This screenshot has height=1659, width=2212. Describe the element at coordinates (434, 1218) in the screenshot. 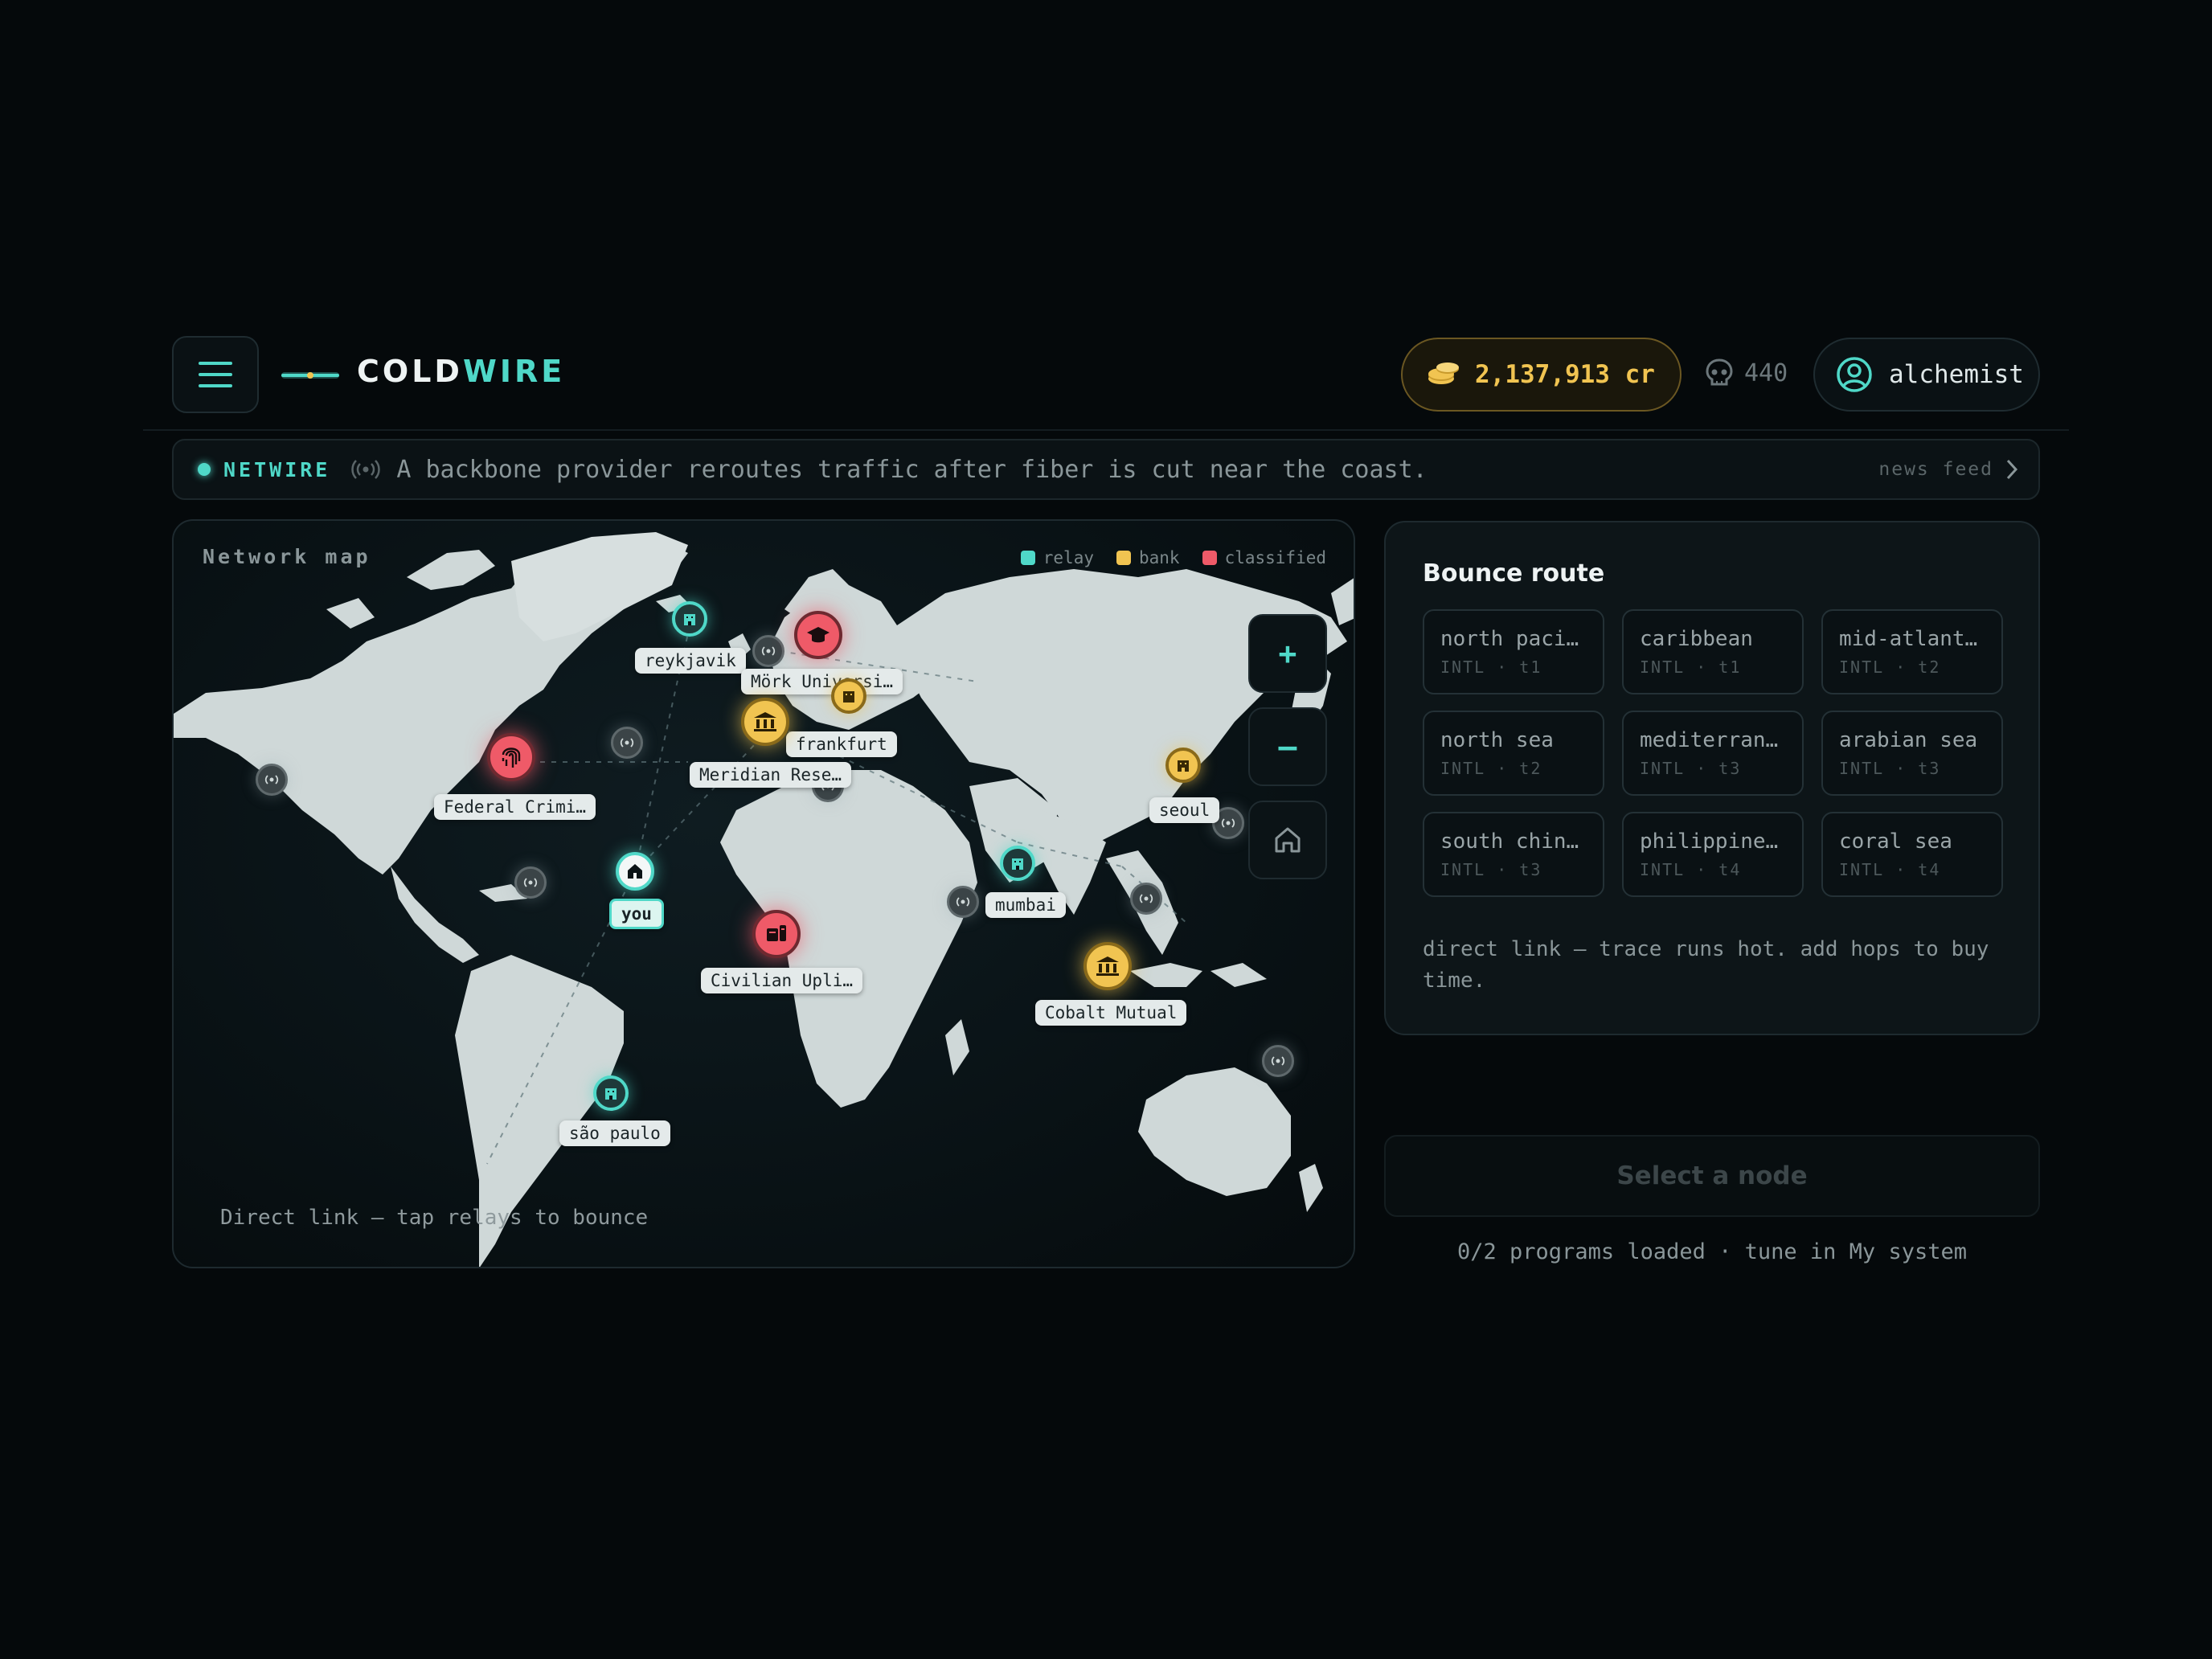

I see `map-hint: Direct link — tap relays to bounce` at that location.